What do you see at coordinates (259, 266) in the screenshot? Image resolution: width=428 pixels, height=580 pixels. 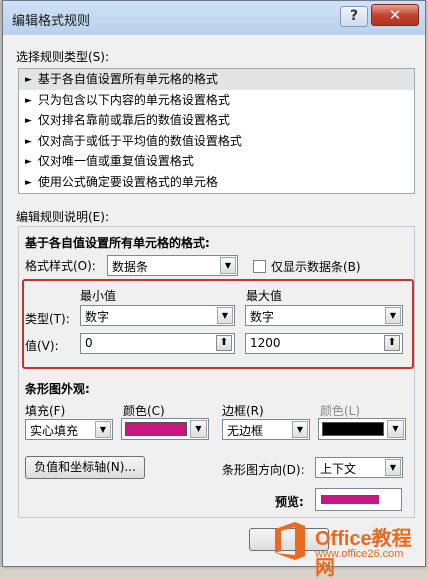 I see `show-bar-only-checkbox` at bounding box center [259, 266].